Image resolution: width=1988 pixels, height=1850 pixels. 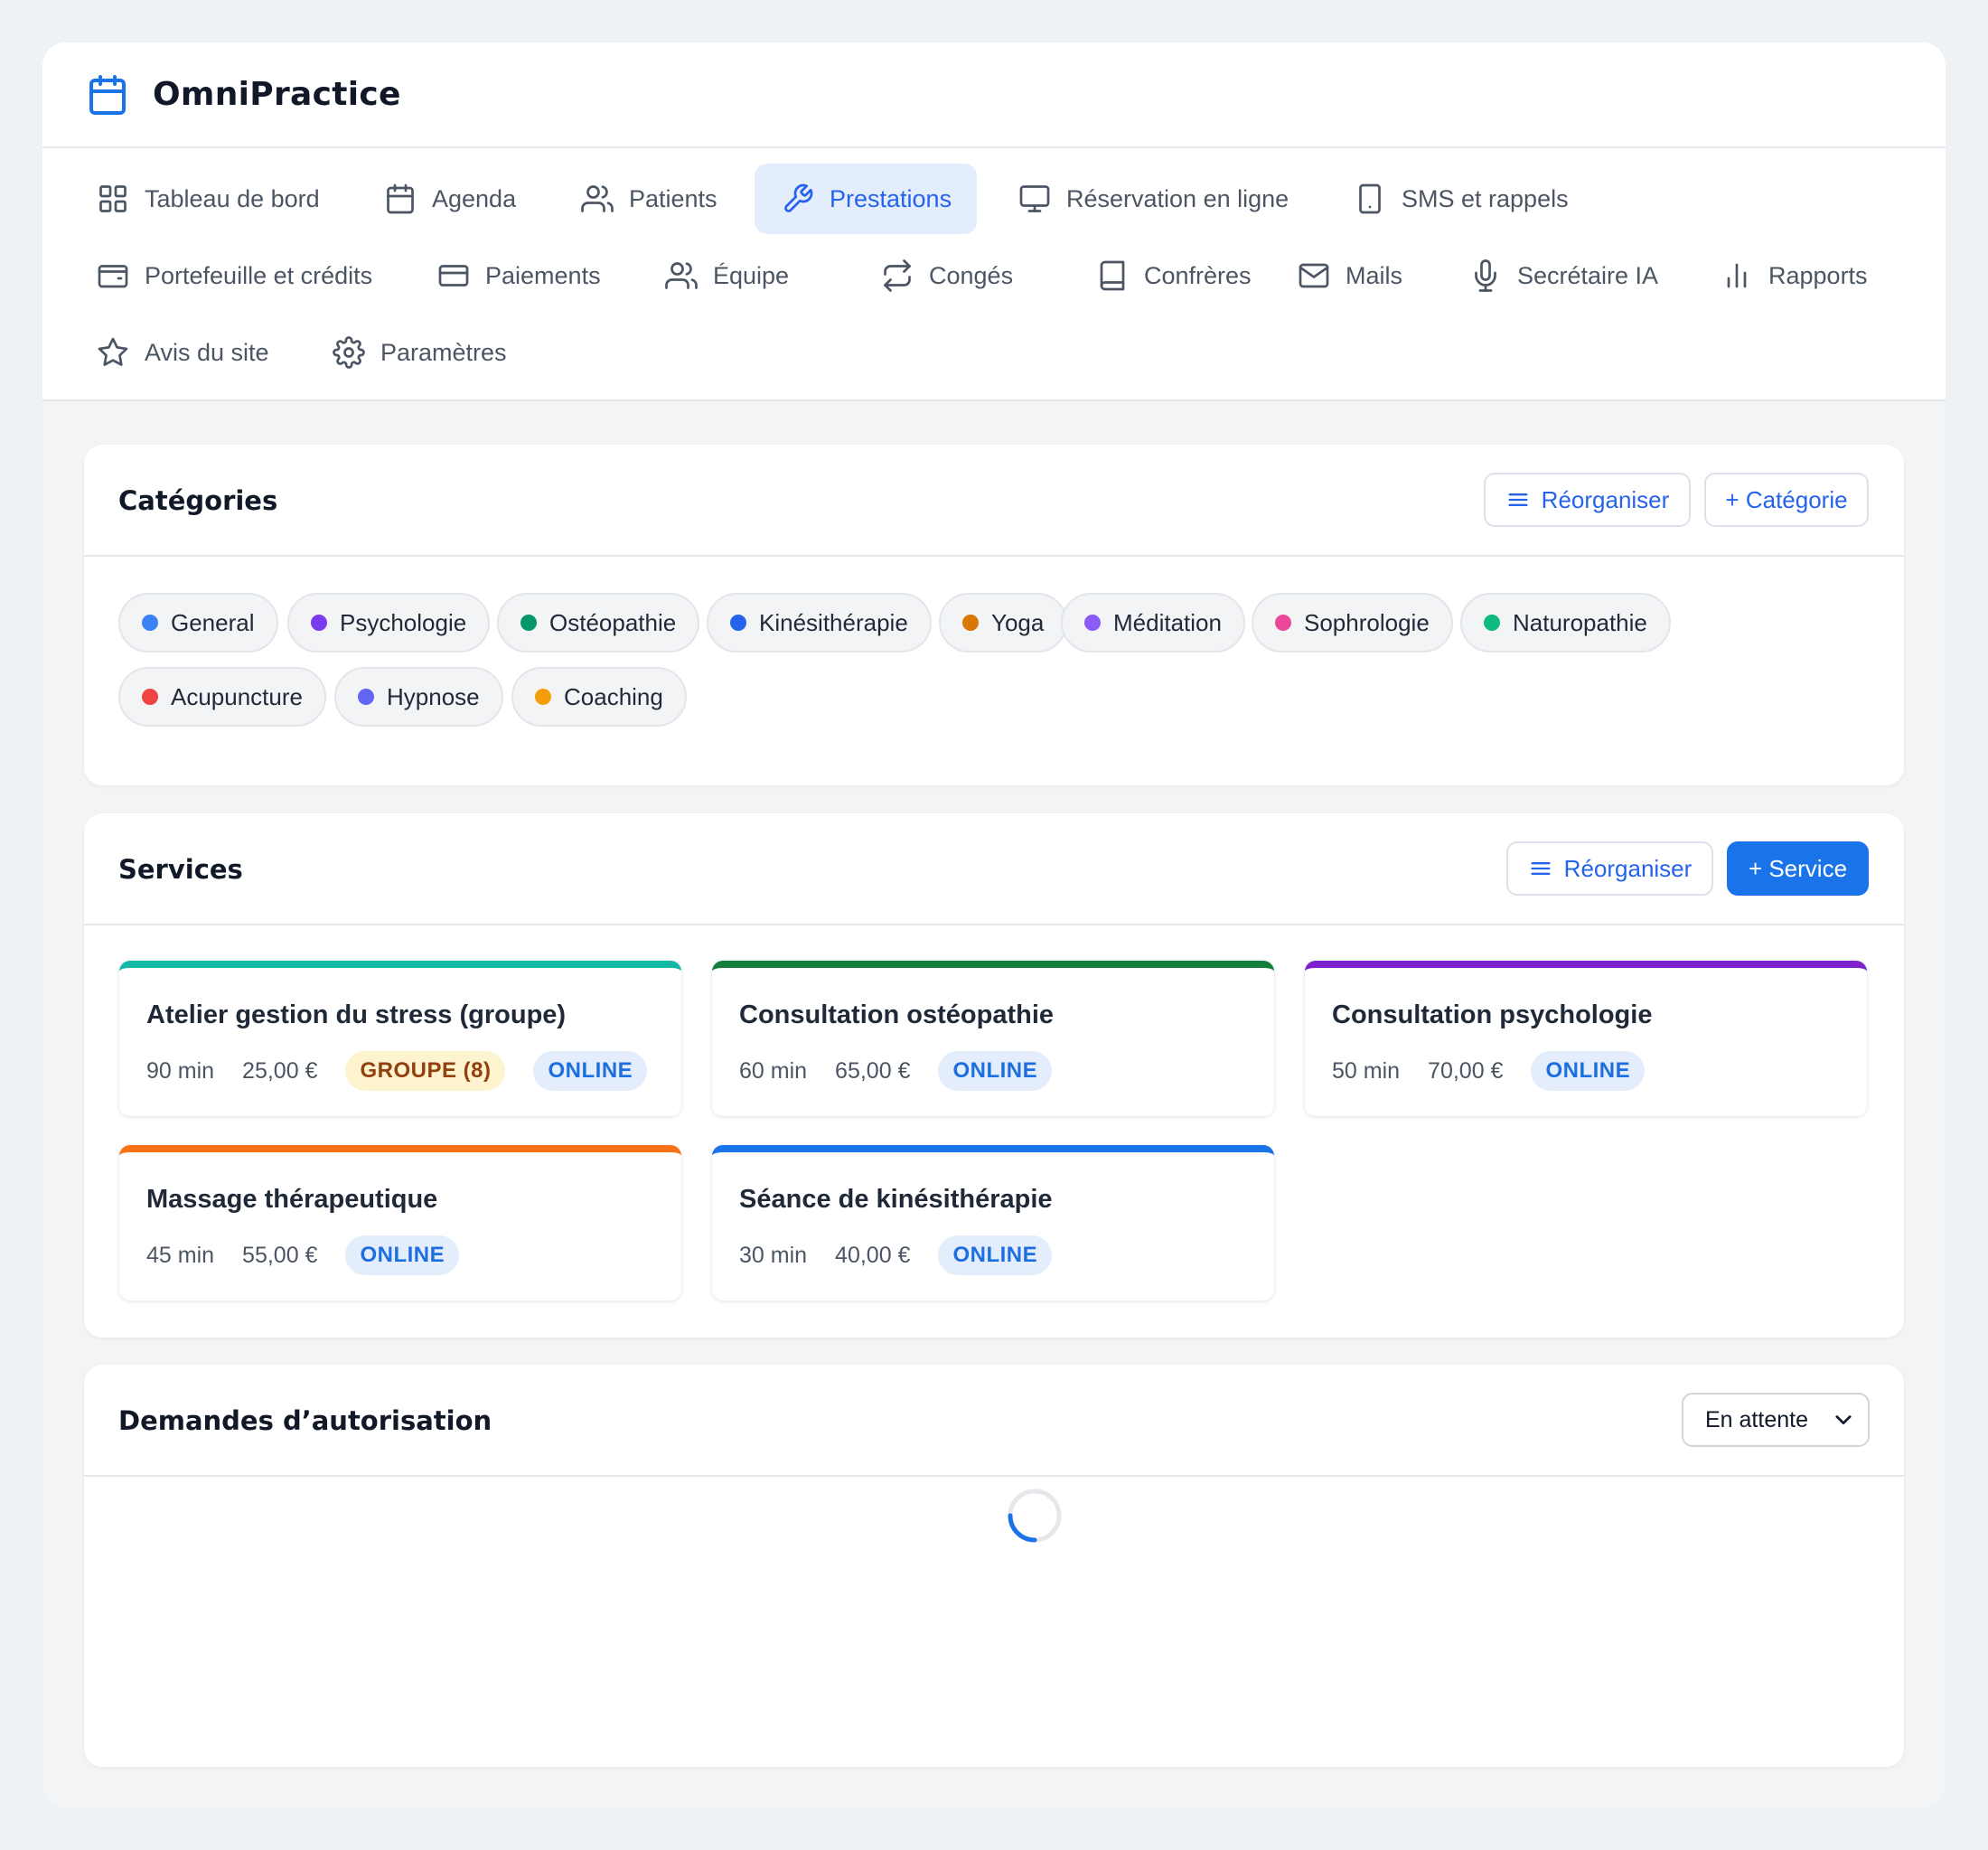 What do you see at coordinates (1843, 1420) in the screenshot?
I see `chevron-down-icon` at bounding box center [1843, 1420].